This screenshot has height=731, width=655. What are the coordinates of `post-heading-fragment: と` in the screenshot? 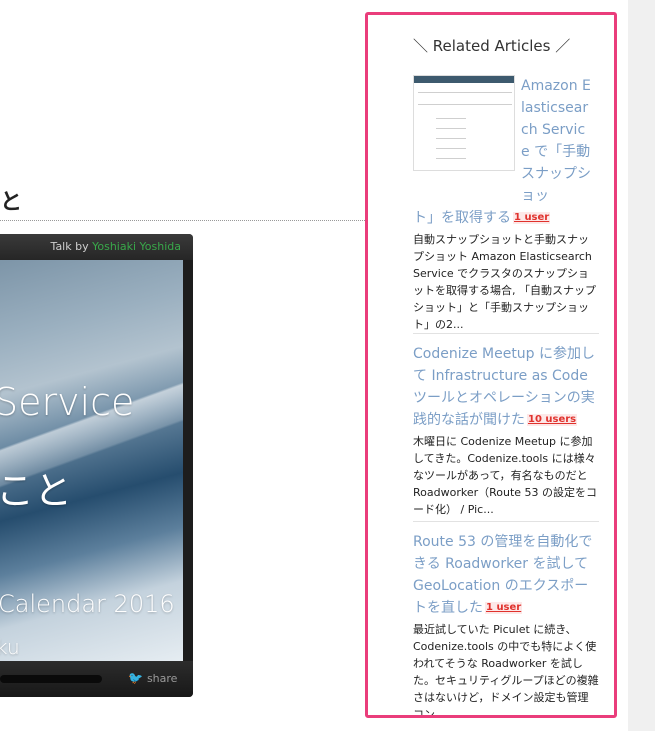 It's located at (11, 202).